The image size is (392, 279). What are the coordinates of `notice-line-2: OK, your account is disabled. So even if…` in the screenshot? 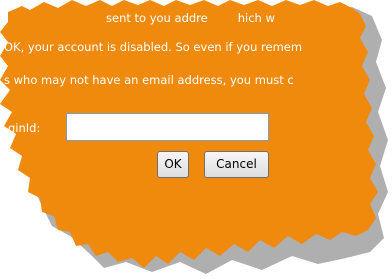 It's located at (153, 47).